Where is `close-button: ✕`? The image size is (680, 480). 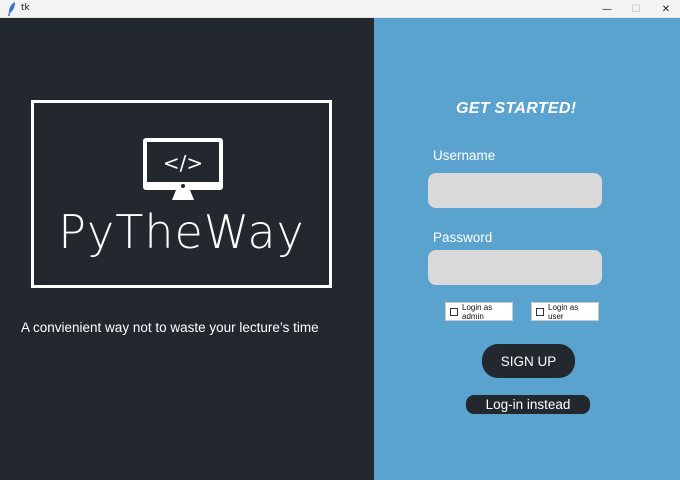 close-button: ✕ is located at coordinates (665, 9).